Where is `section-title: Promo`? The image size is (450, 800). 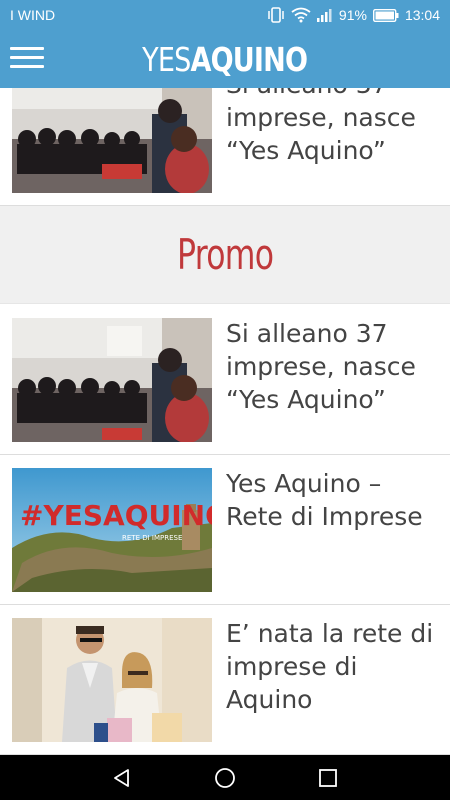 section-title: Promo is located at coordinates (225, 254).